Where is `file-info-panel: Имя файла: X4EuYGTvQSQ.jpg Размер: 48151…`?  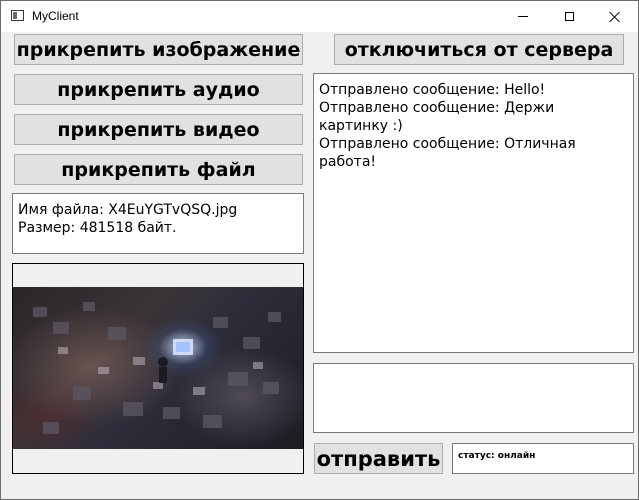 file-info-panel: Имя файла: X4EuYGTvQSQ.jpg Размер: 48151… is located at coordinates (158, 223).